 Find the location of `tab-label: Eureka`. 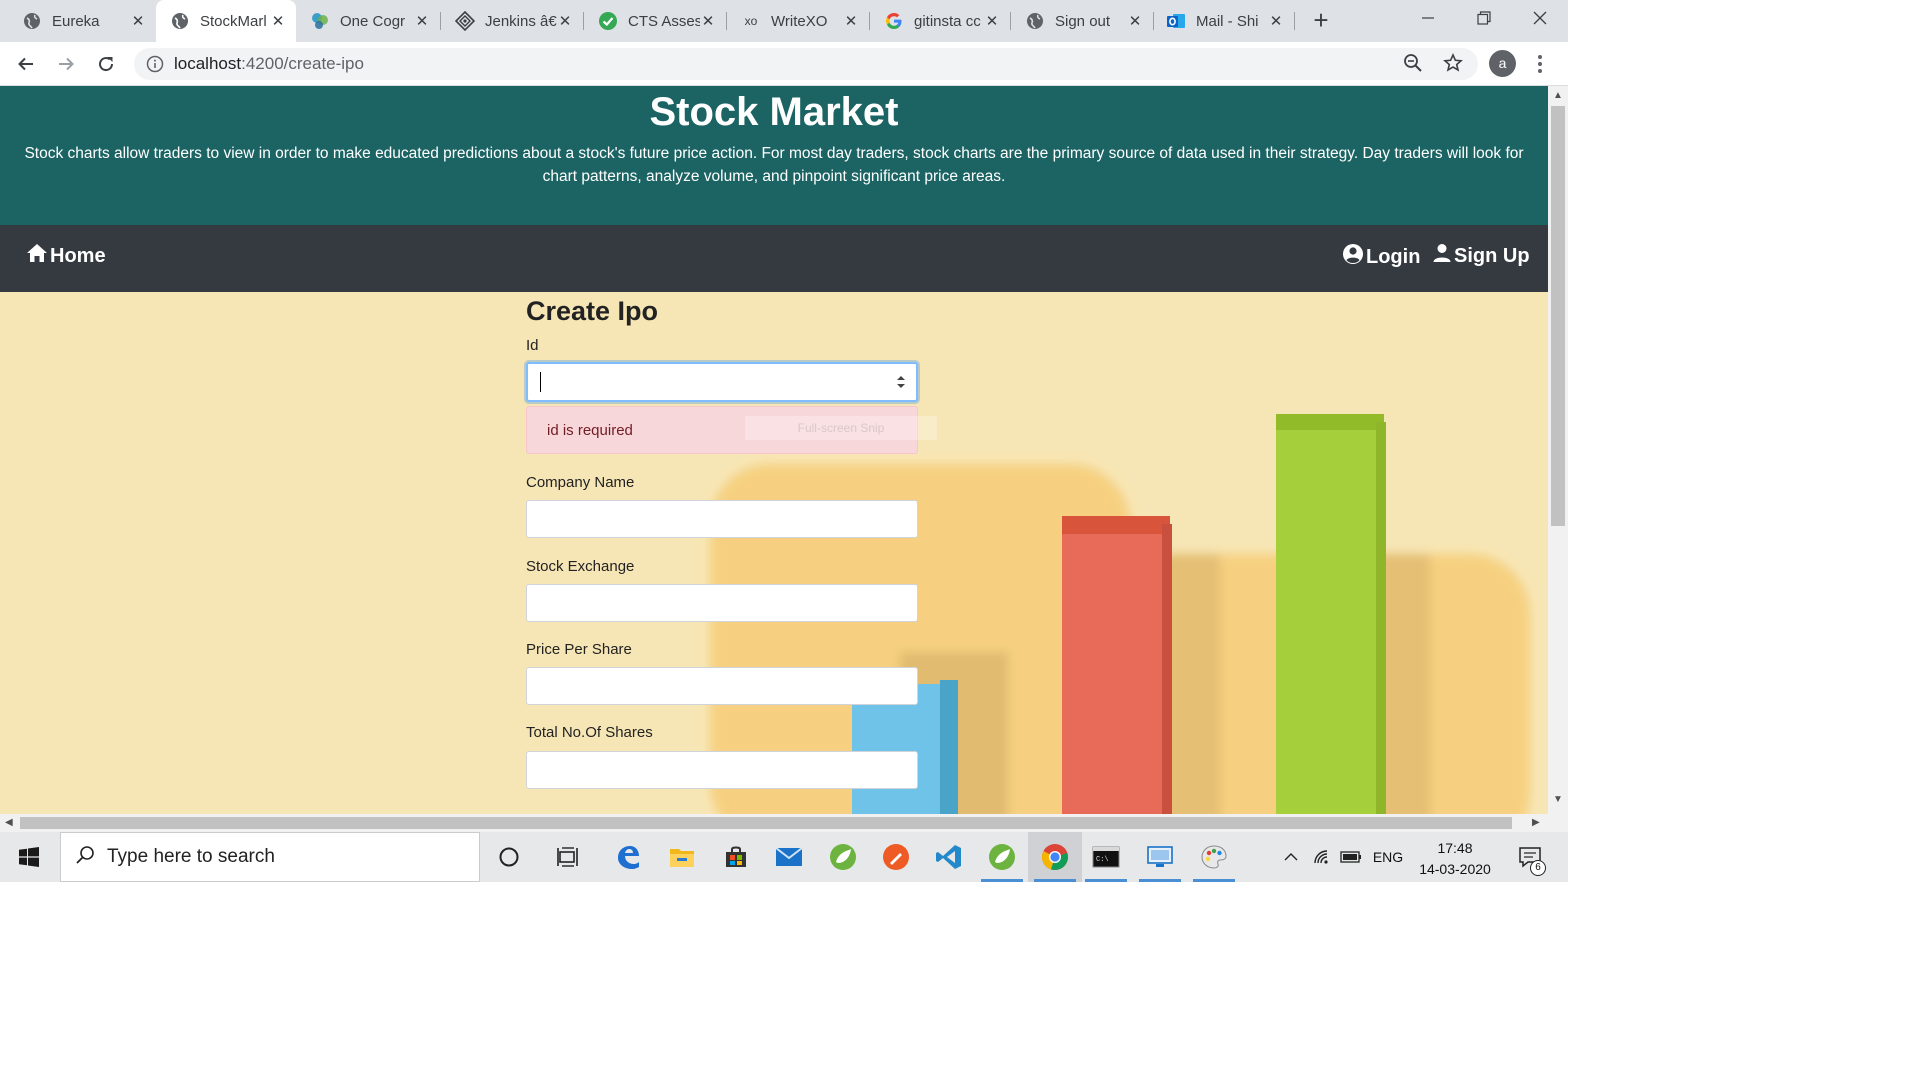

tab-label: Eureka is located at coordinates (76, 21).